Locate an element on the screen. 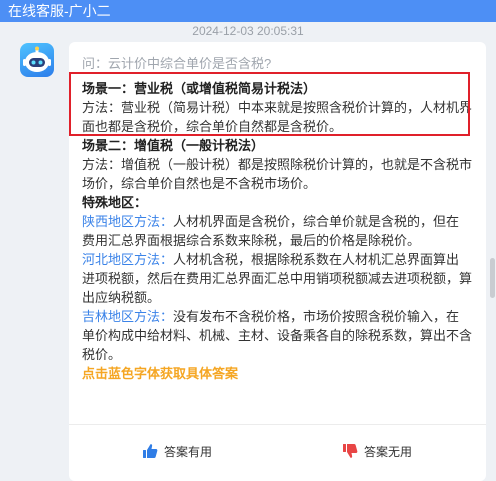  window-titlebar: 在线客服-广小二 is located at coordinates (248, 11).